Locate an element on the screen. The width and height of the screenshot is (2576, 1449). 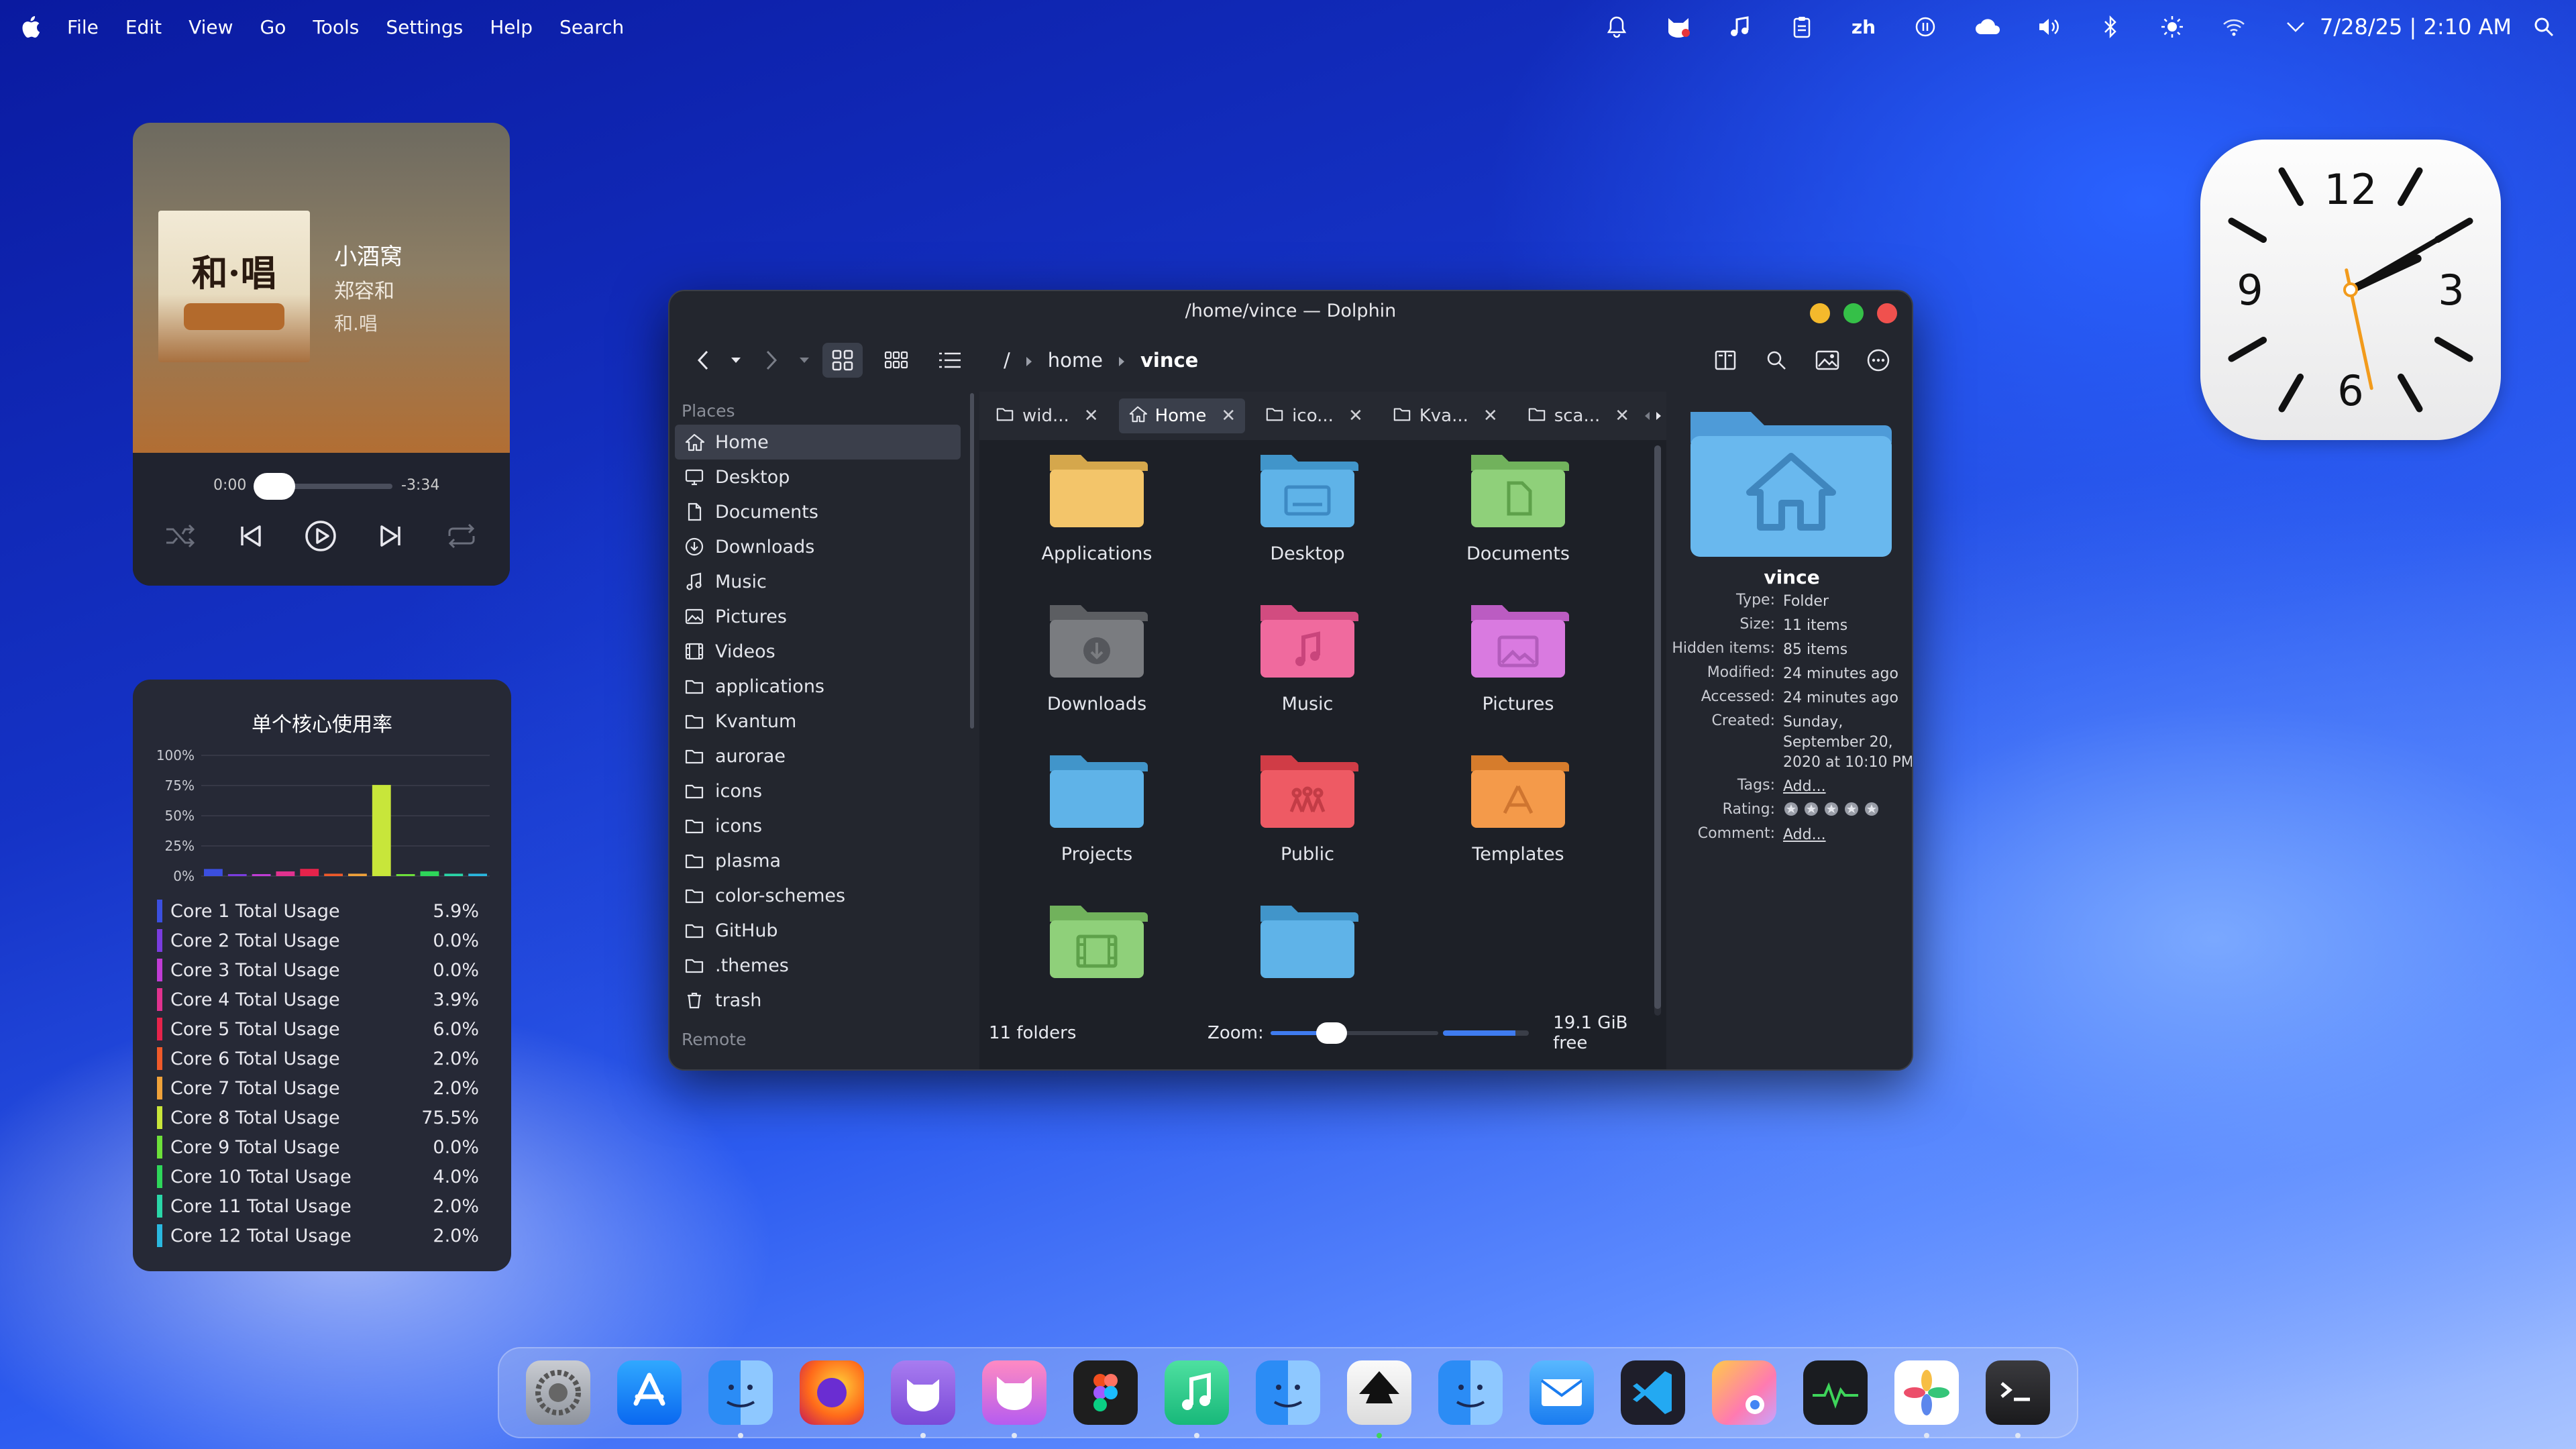
sidebar-item-home: Home is located at coordinates (818, 442).